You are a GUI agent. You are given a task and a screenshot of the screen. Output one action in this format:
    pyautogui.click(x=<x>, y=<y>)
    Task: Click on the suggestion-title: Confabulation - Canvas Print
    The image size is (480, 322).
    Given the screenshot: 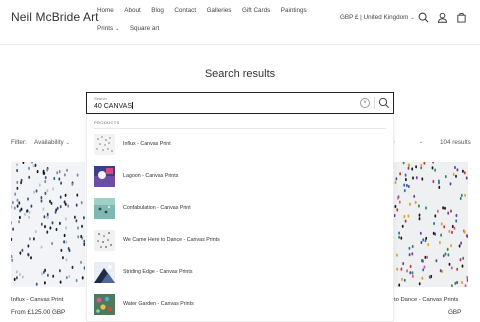 What is the action you would take?
    pyautogui.click(x=157, y=208)
    